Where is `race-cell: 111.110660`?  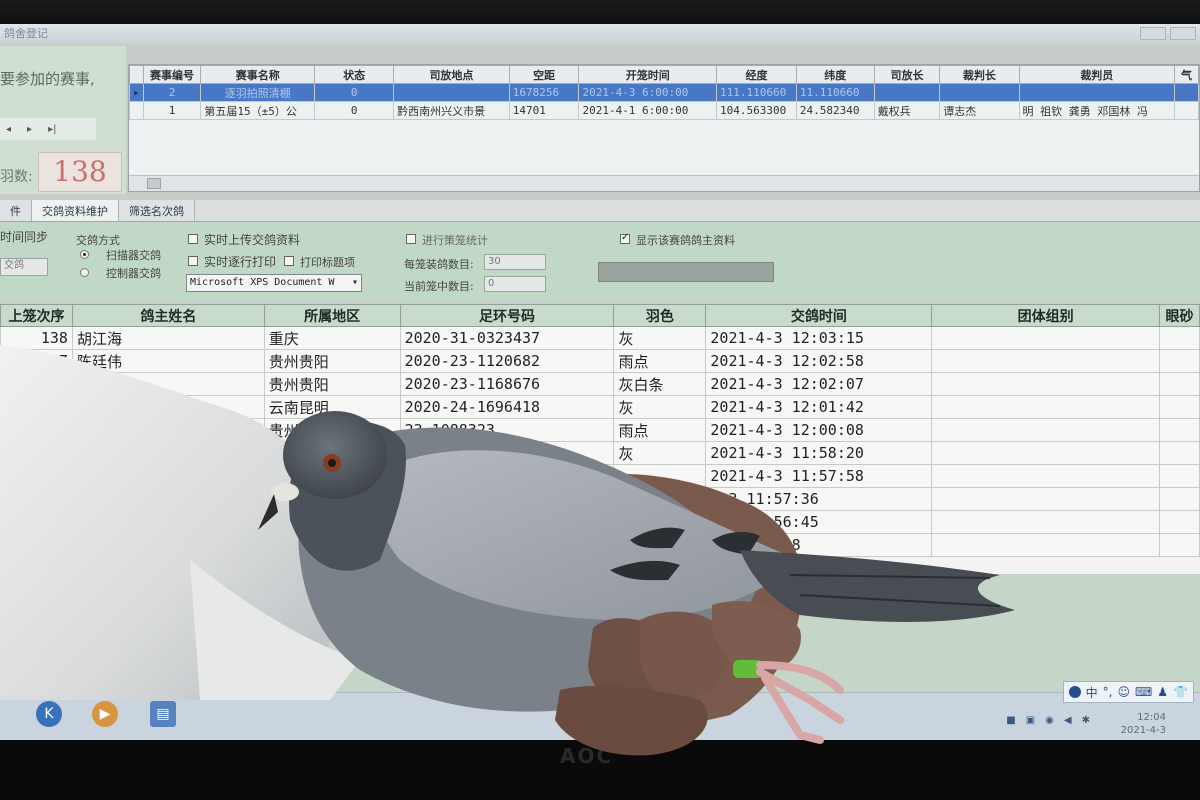 race-cell: 111.110660 is located at coordinates (756, 92).